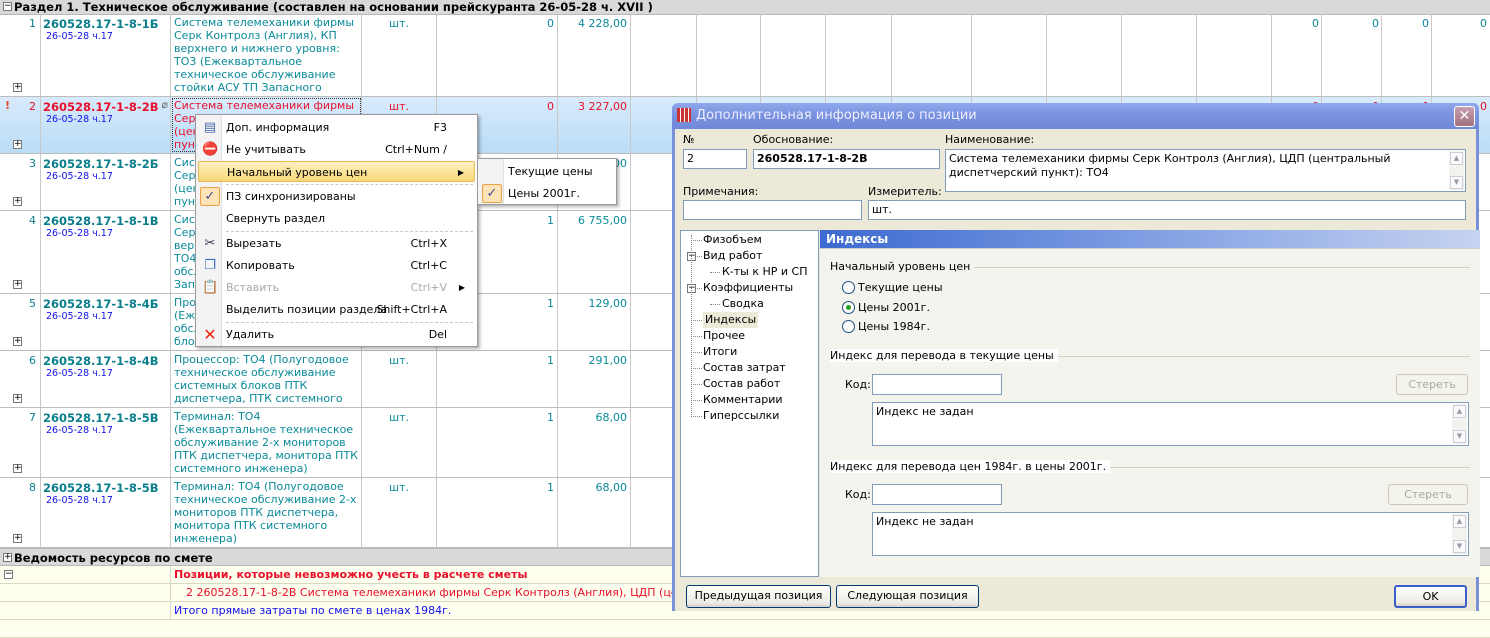 The height and width of the screenshot is (638, 1490). Describe the element at coordinates (101, 221) in the screenshot. I see `basis-code: 260528.17-1-8-1В` at that location.